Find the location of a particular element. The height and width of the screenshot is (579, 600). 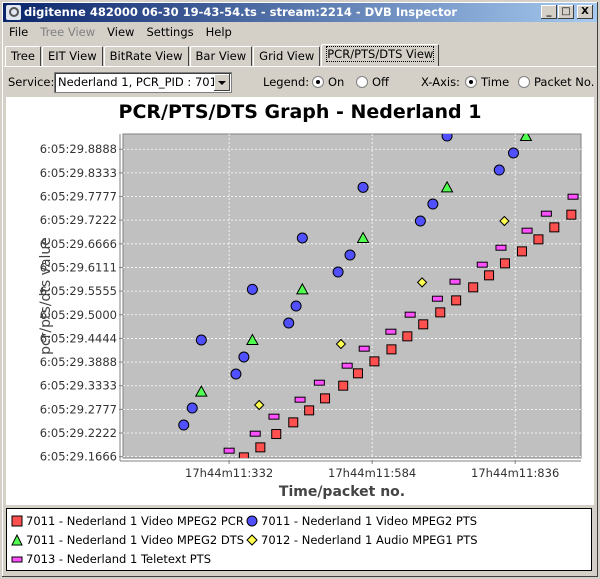

legend-label: 7013 - Nederland 1 Teletext PTS is located at coordinates (118, 559).